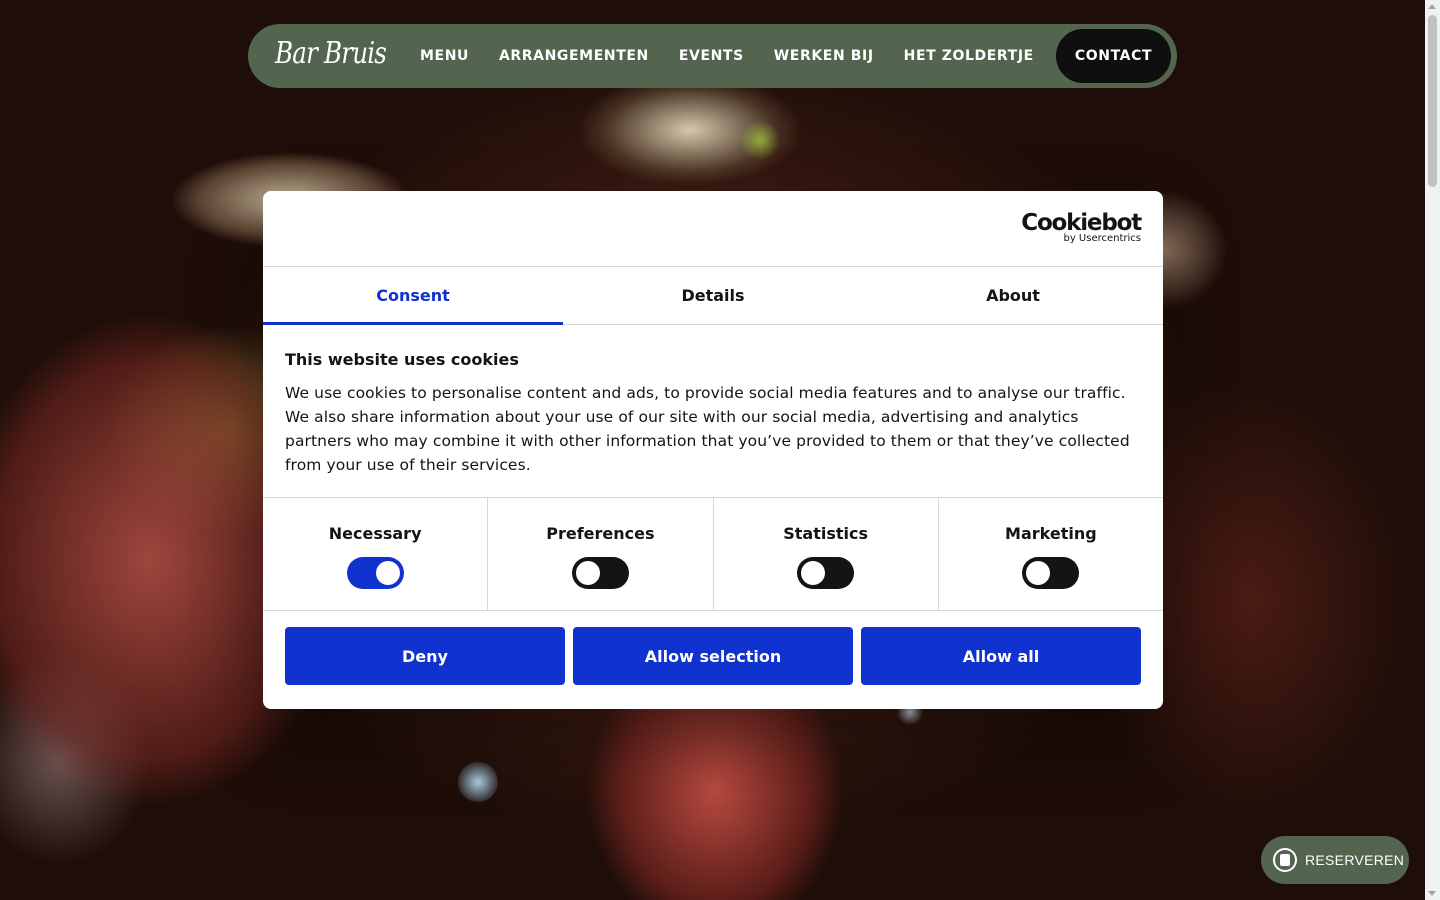  What do you see at coordinates (376, 554) in the screenshot?
I see `category-necessary: Necessary` at bounding box center [376, 554].